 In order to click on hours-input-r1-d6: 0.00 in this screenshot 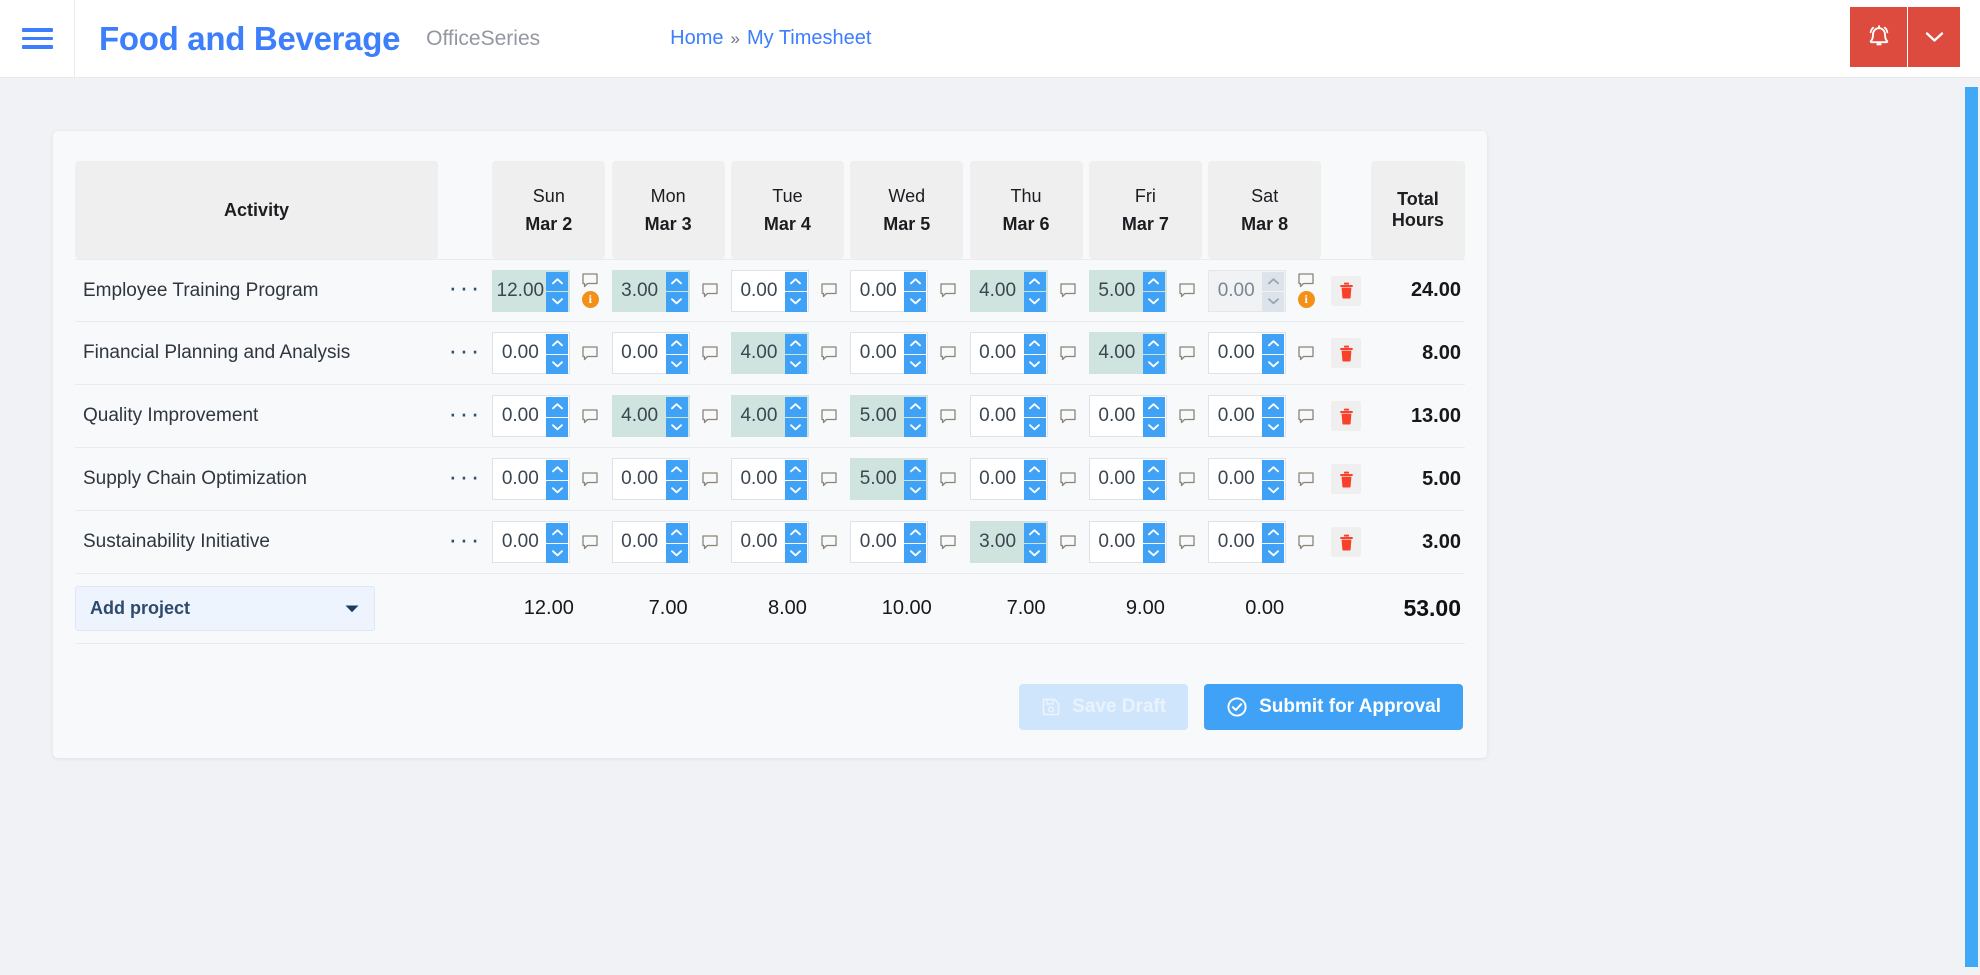, I will do `click(1247, 353)`.